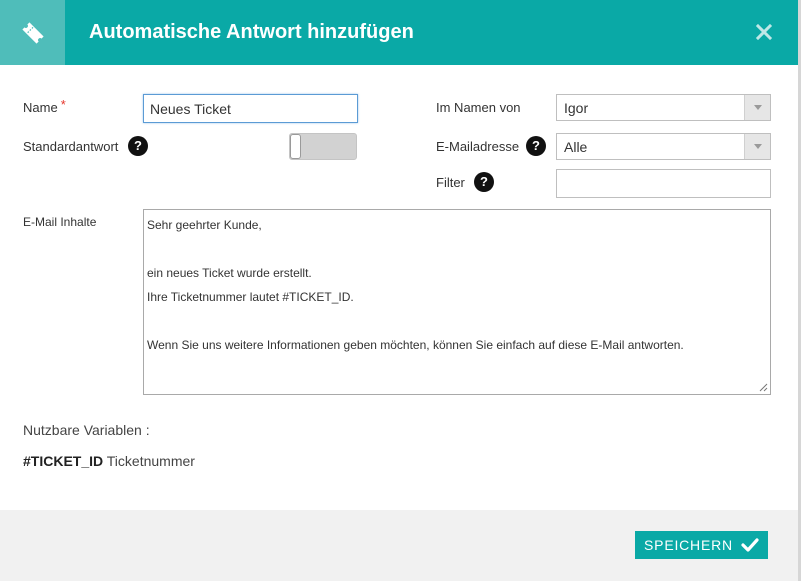 This screenshot has height=581, width=801. What do you see at coordinates (86, 430) in the screenshot?
I see `variables-title: Nutzbare Variablen :` at bounding box center [86, 430].